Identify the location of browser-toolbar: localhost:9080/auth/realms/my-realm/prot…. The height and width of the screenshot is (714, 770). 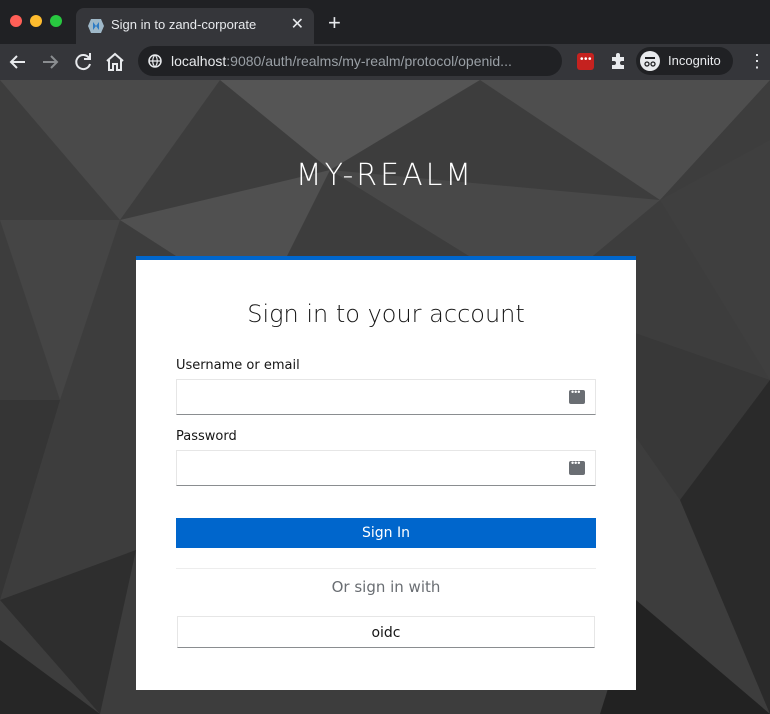
(385, 62).